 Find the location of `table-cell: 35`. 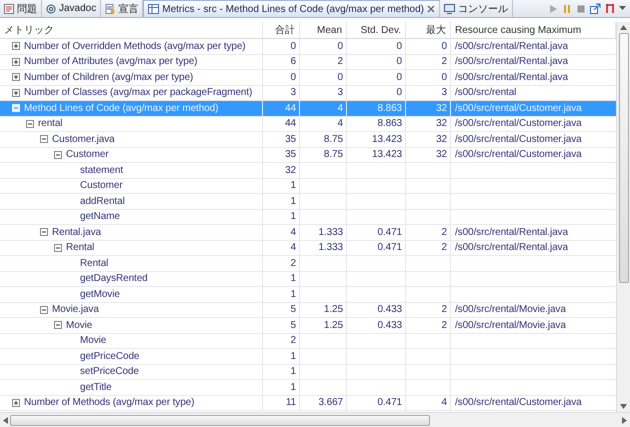

table-cell: 35 is located at coordinates (290, 139).